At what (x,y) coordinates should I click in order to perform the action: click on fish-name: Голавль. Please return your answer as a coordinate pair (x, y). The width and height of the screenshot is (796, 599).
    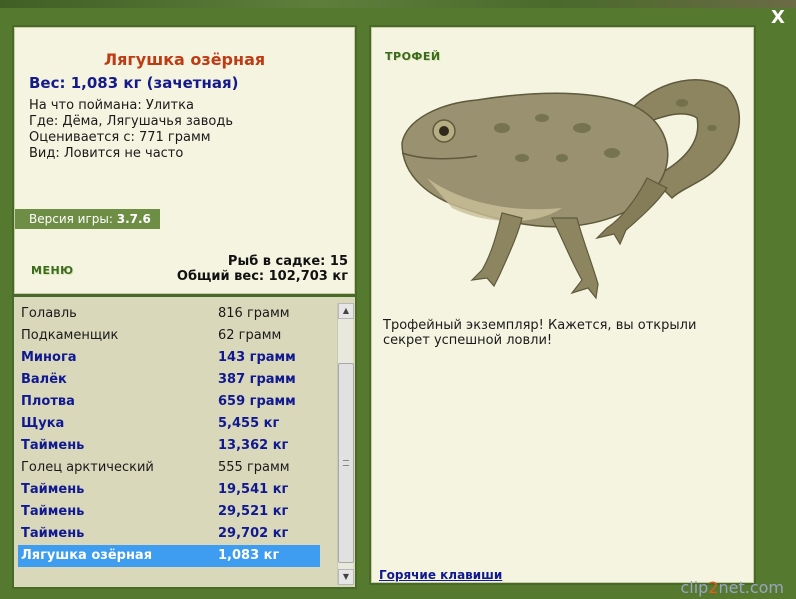
    Looking at the image, I should click on (49, 313).